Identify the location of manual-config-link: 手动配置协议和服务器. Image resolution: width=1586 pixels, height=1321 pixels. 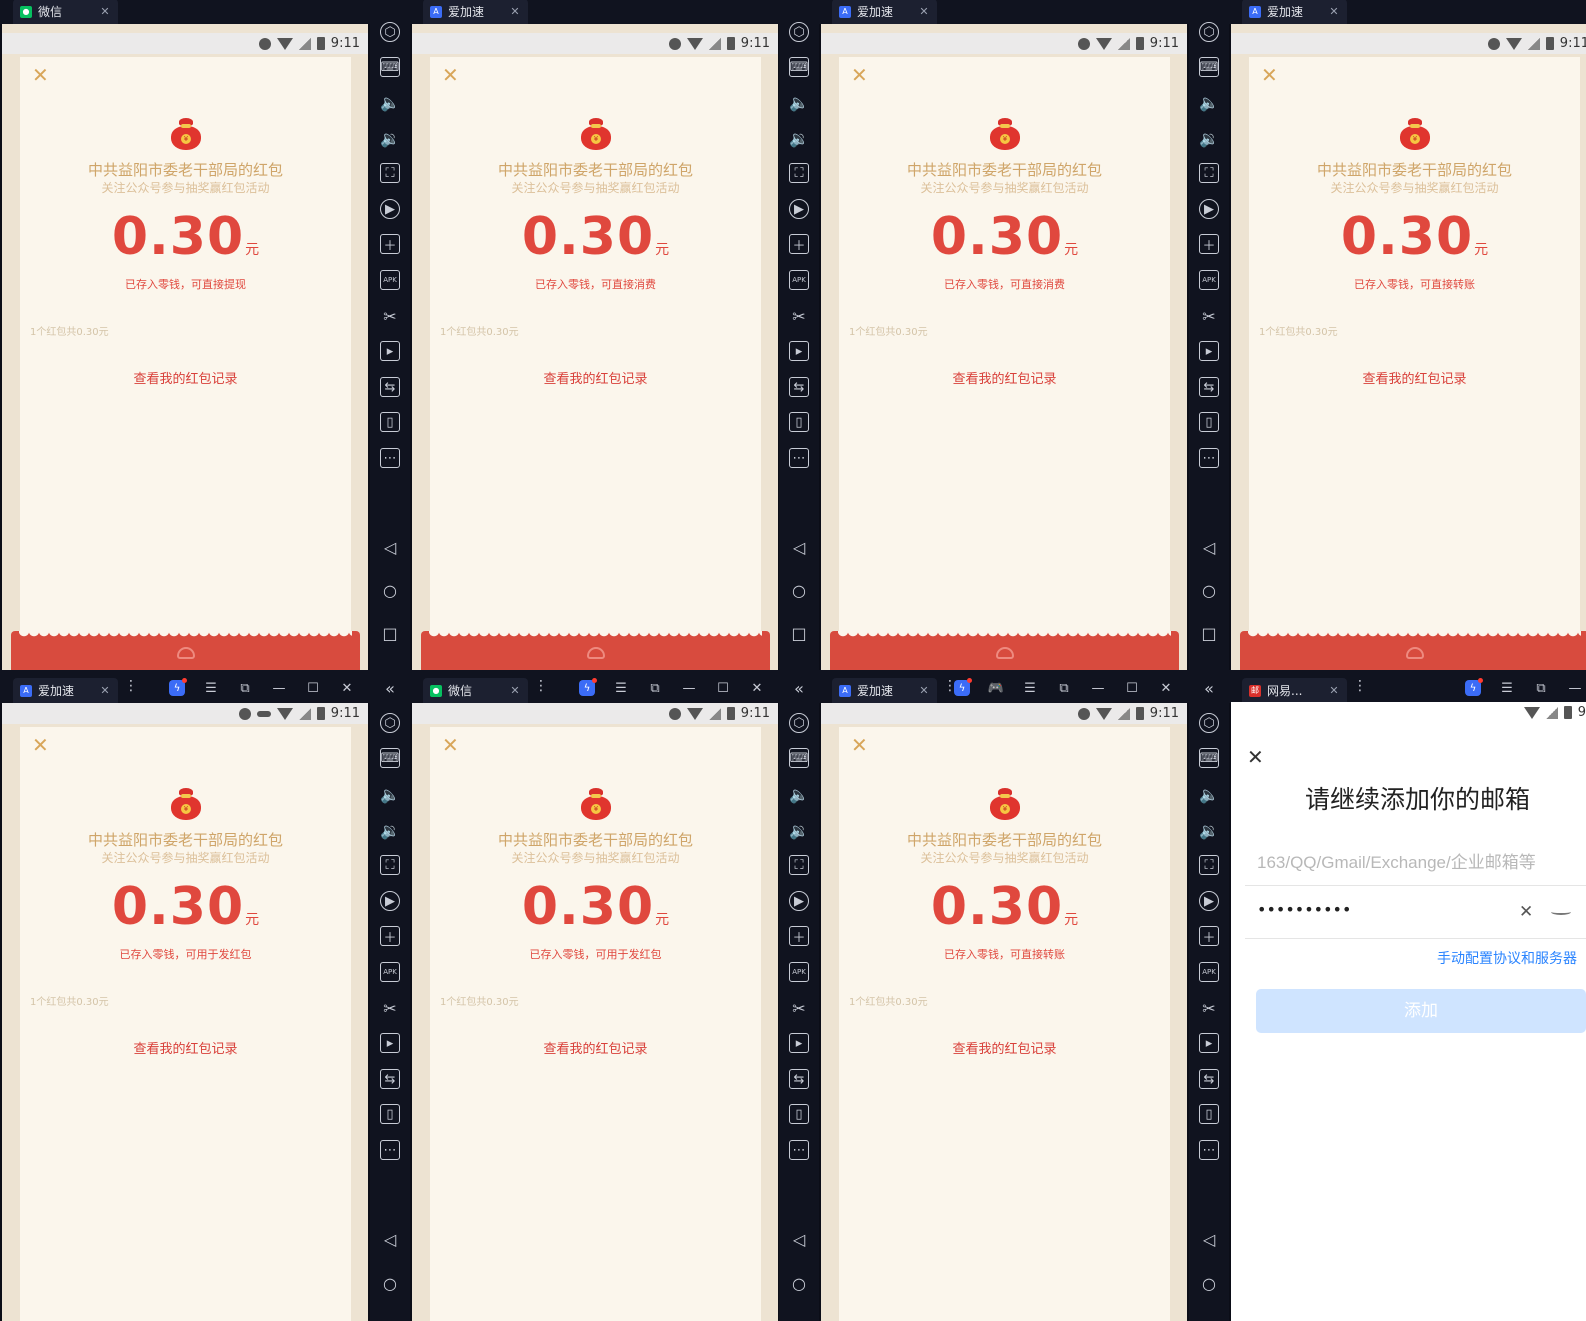
(1507, 958).